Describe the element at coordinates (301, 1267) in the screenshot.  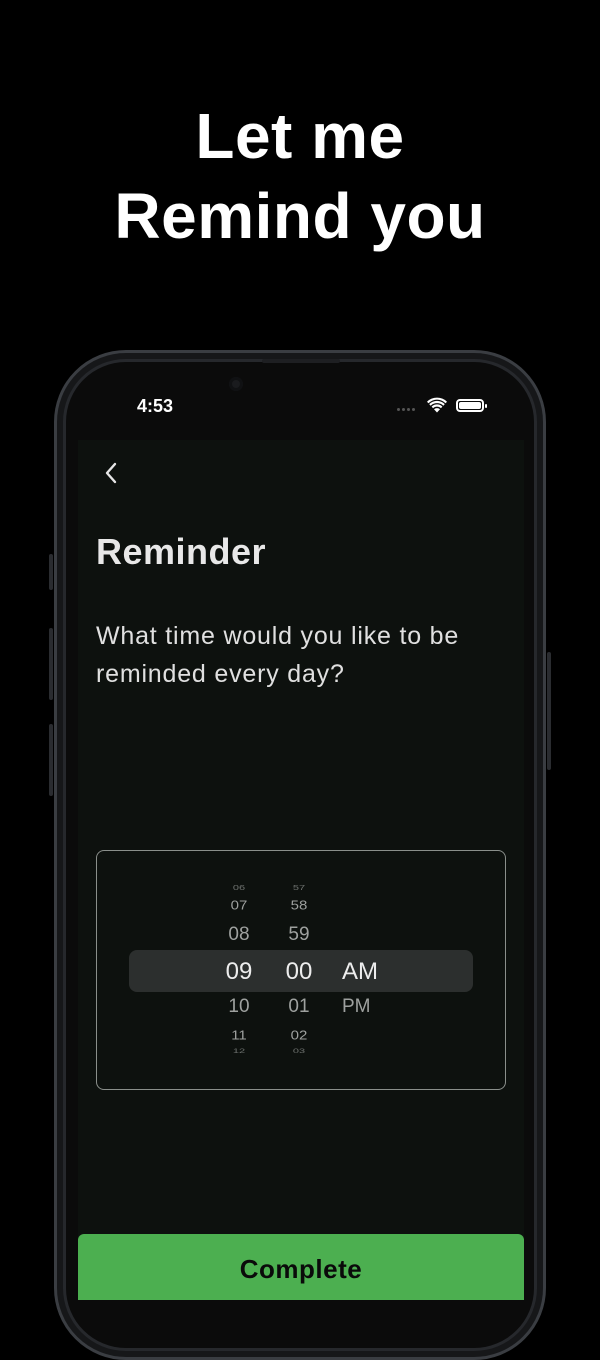
I see `complete-button: Complete` at that location.